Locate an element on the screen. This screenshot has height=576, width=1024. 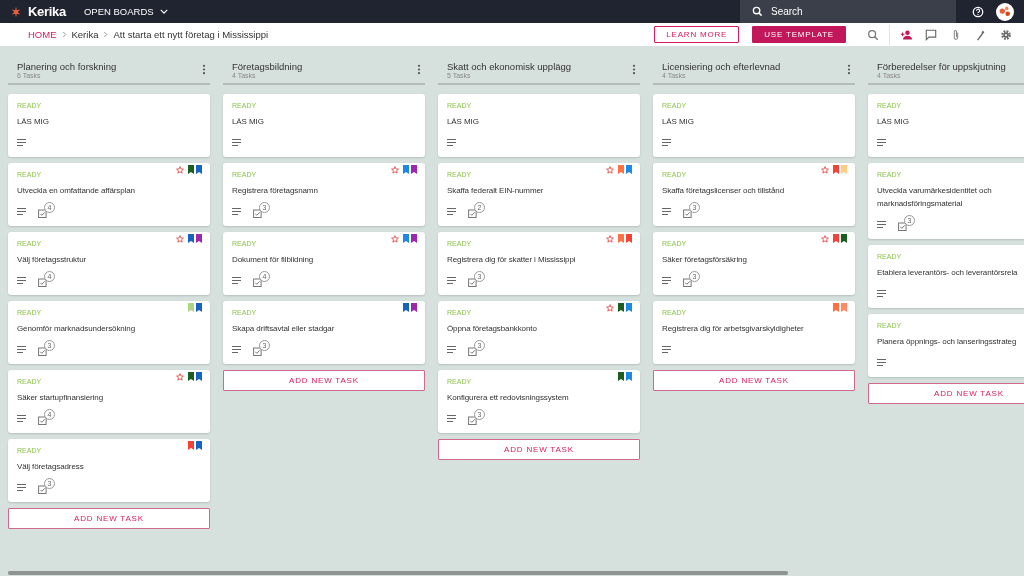
card-title: Utveckla varumärkesidentitet och marknadsföringsmaterial is located at coordinates (935, 197).